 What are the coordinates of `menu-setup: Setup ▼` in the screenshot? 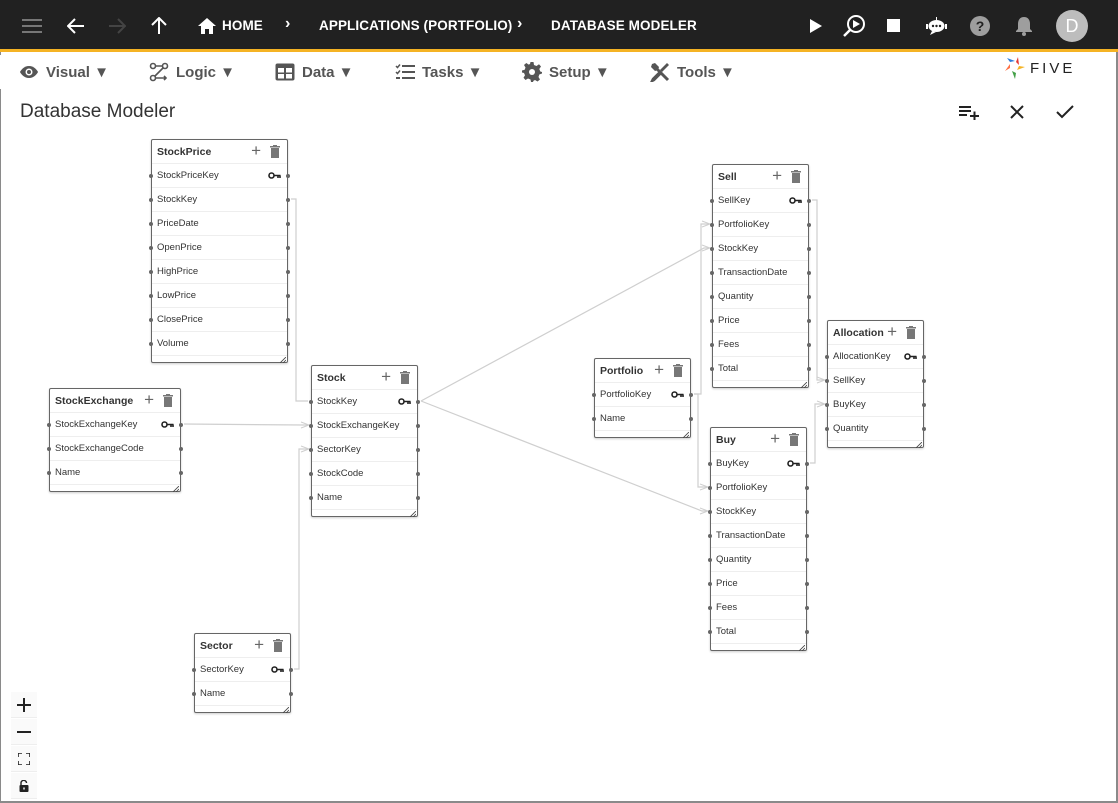 It's located at (566, 72).